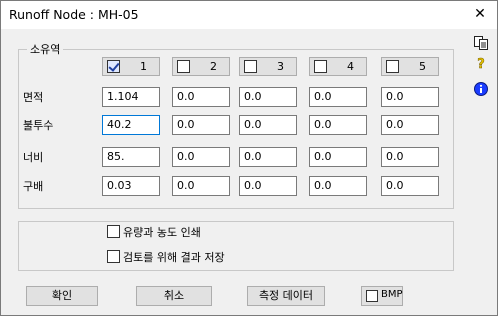  Describe the element at coordinates (201, 97) in the screenshot. I see `value-field-r1-c2: 0.0` at that location.